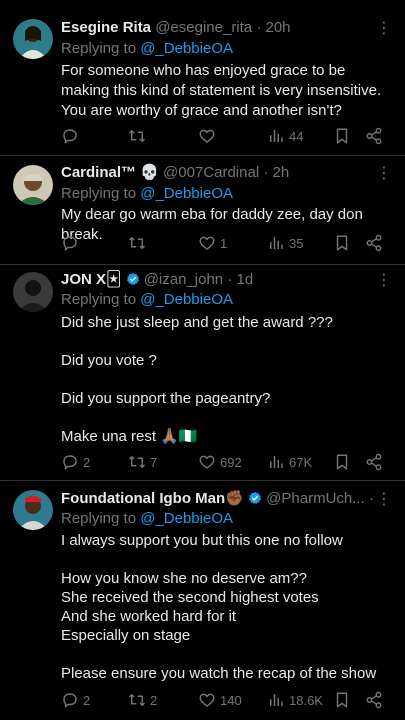 The image size is (405, 720). I want to click on timestamp: 2h, so click(281, 172).